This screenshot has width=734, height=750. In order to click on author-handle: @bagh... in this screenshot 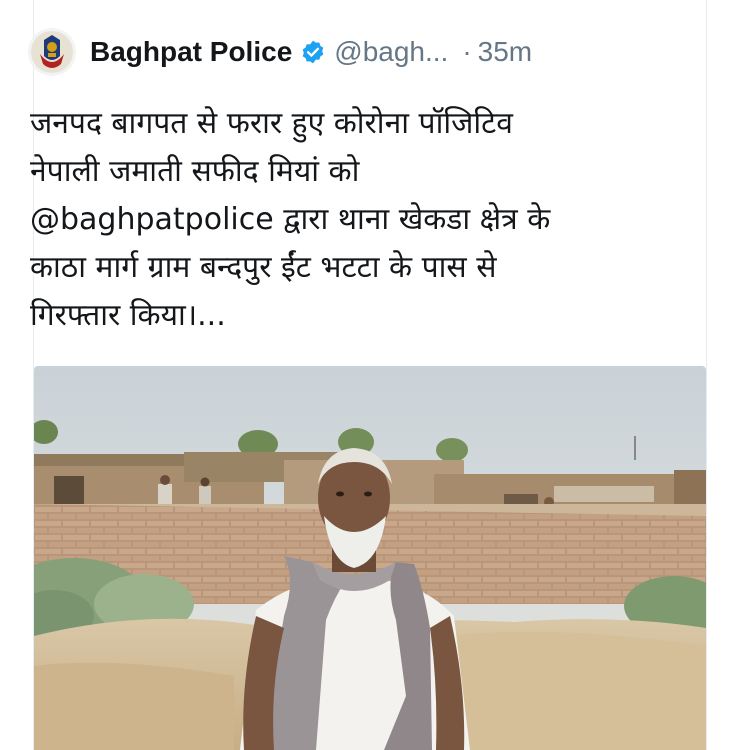, I will do `click(391, 52)`.